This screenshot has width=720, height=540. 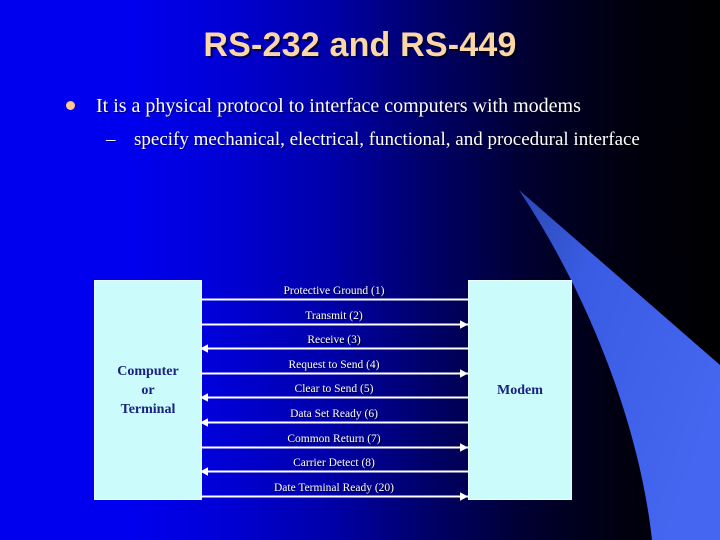 What do you see at coordinates (334, 413) in the screenshot?
I see `signal-label: Data Set Ready (6)` at bounding box center [334, 413].